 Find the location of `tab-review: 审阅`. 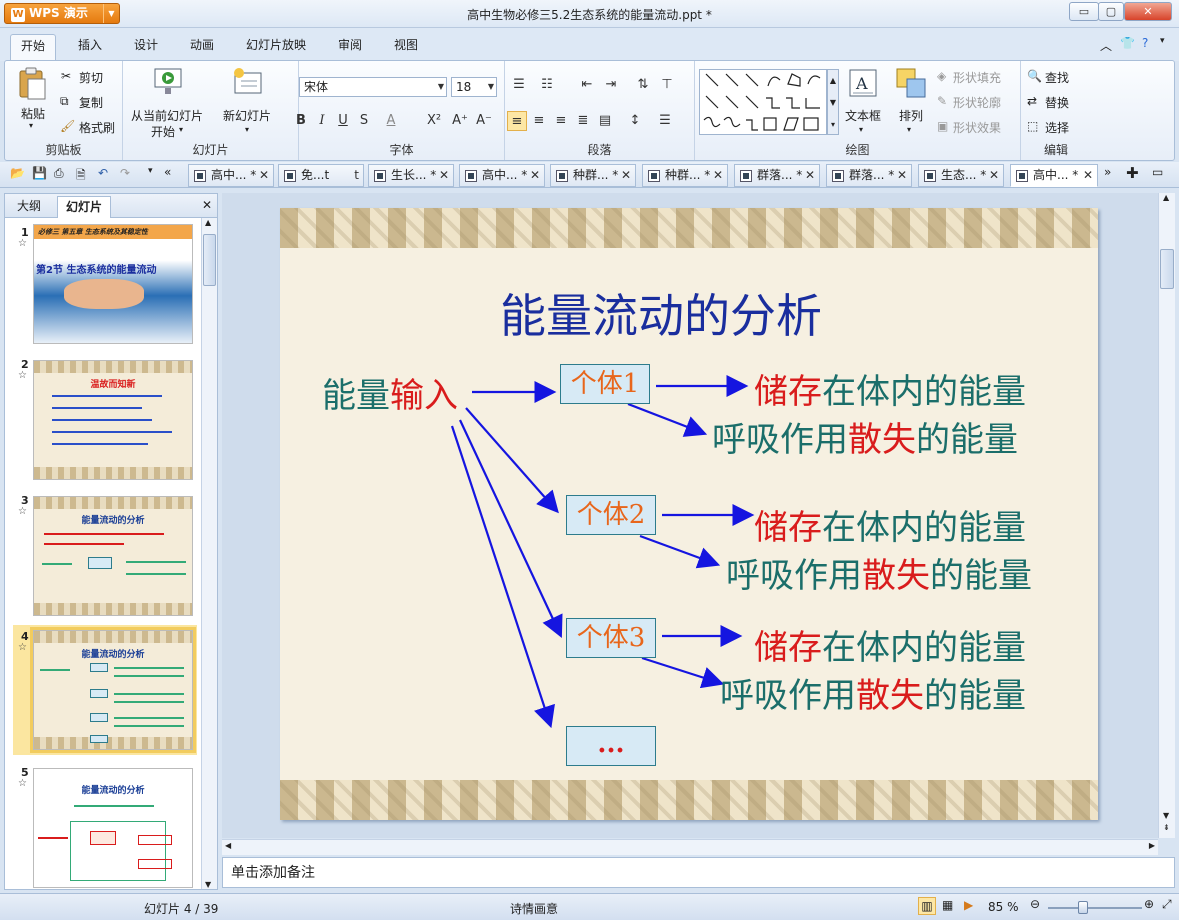

tab-review: 审阅 is located at coordinates (350, 46).